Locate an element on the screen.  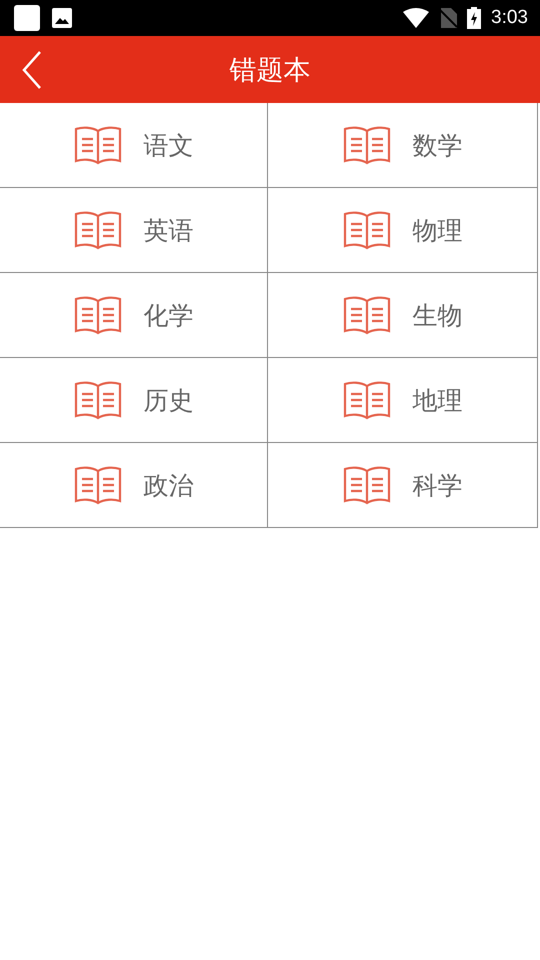
subject-label: 物理 is located at coordinates (437, 230).